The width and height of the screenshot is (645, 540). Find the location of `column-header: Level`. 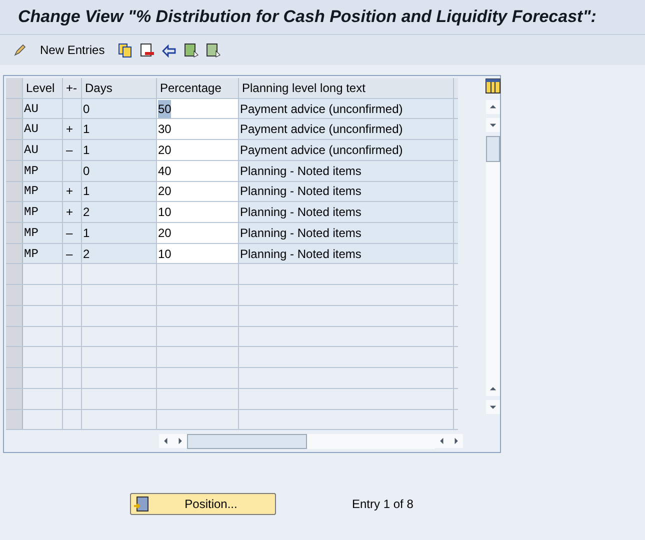

column-header: Level is located at coordinates (43, 88).